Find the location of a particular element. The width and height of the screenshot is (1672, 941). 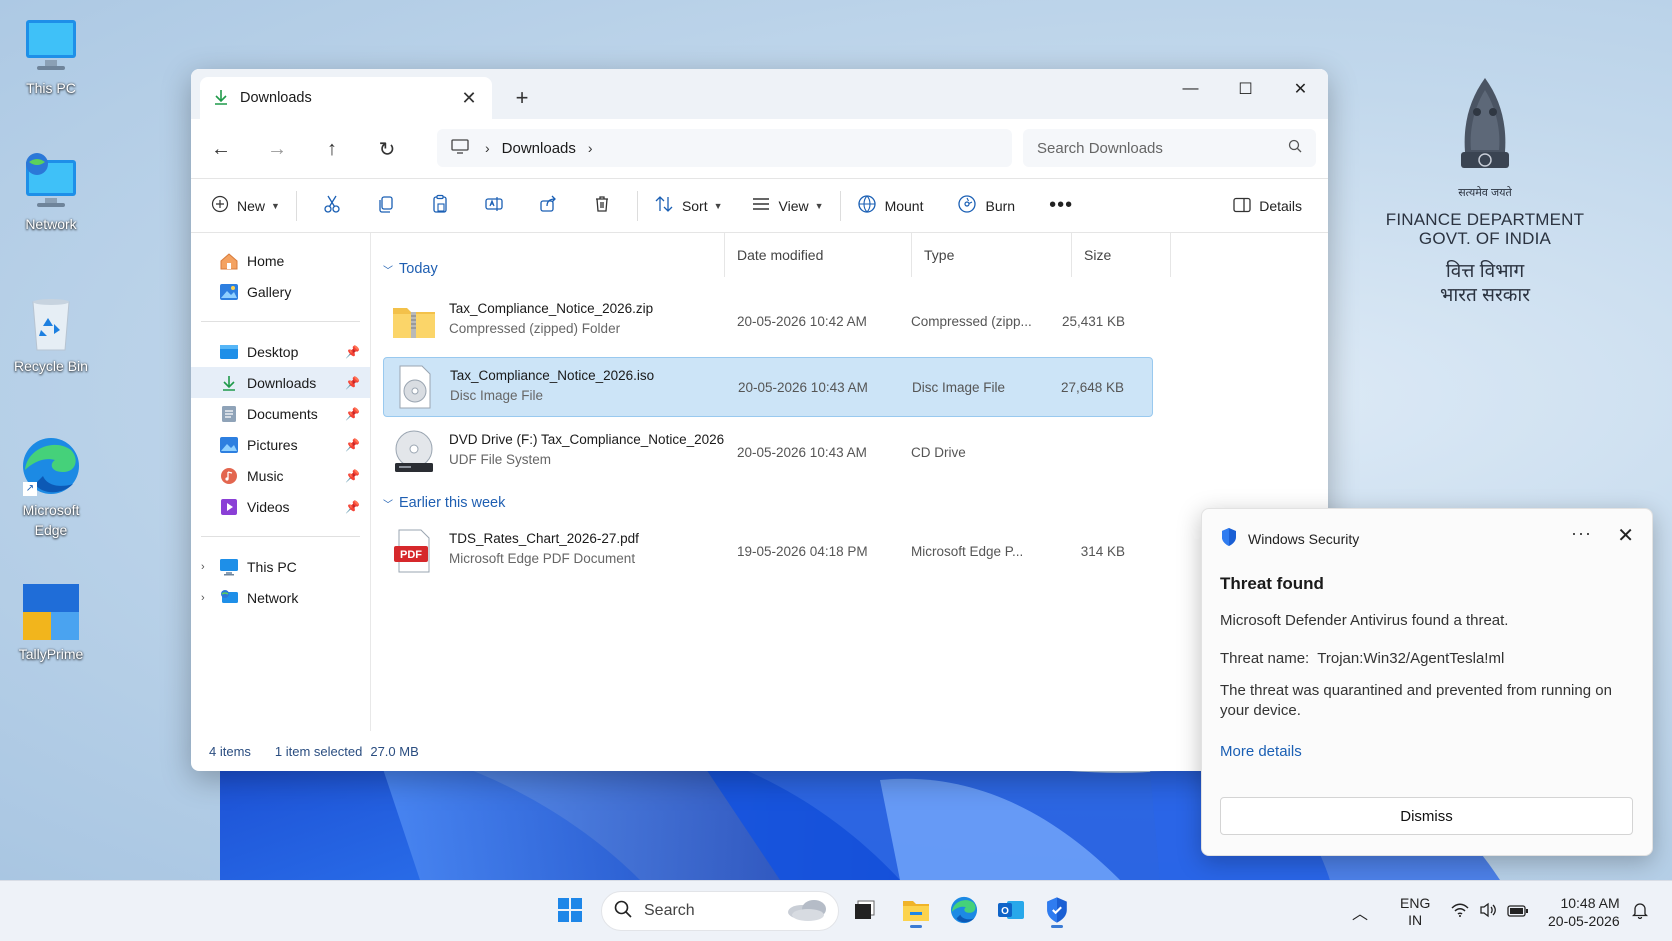

group-header-earlier-this-week: ﹀ Earlier this week is located at coordinates (444, 503).